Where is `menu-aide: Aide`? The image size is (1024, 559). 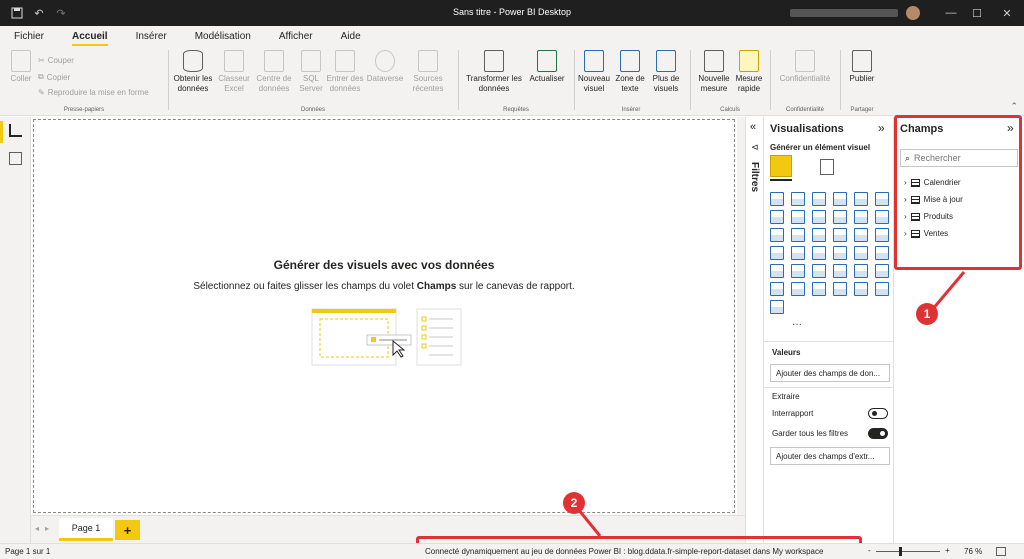
menu-aide: Aide is located at coordinates (351, 38).